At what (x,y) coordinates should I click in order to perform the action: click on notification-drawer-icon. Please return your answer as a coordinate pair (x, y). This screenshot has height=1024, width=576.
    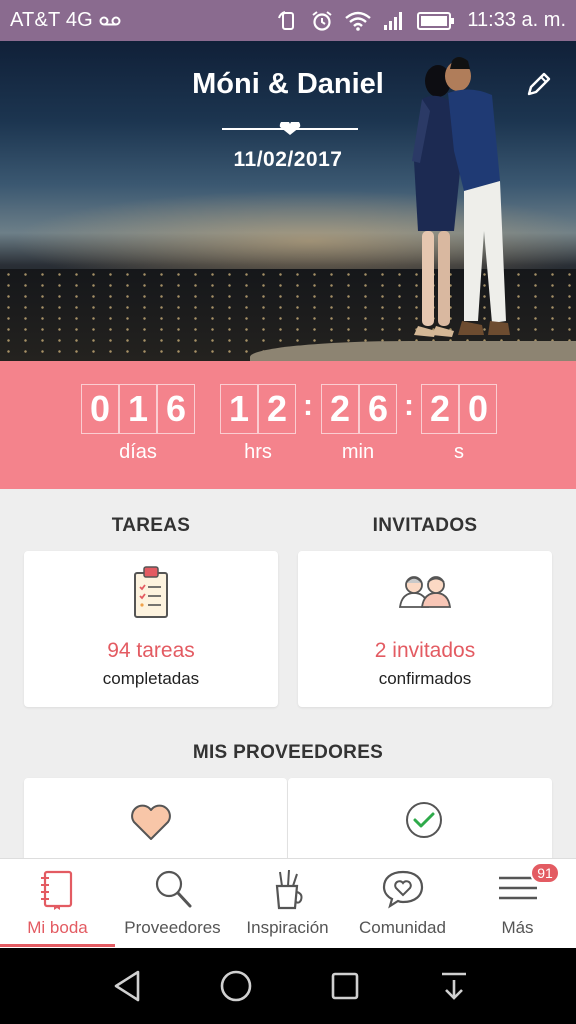
    Looking at the image, I should click on (454, 986).